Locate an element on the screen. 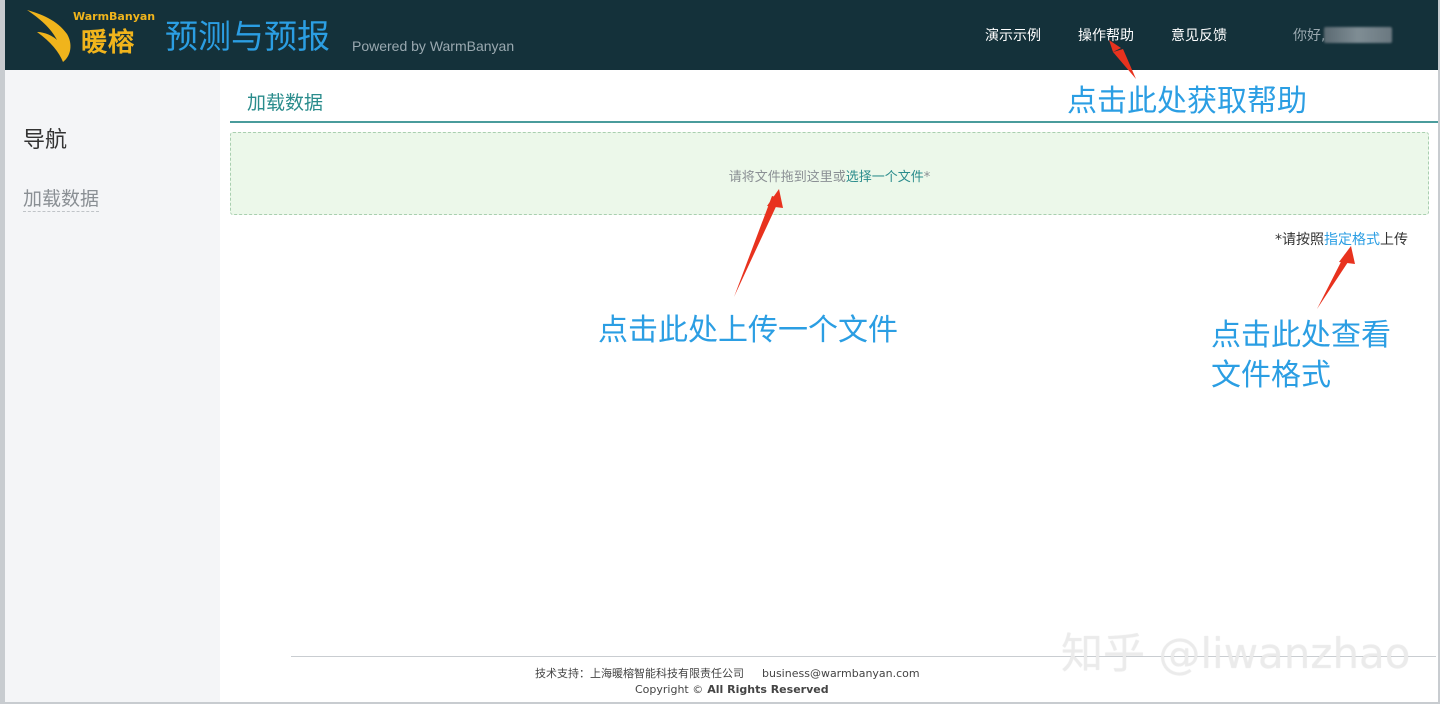  dropzone-prefix: 请将文件拖到这里或 is located at coordinates (787, 177).